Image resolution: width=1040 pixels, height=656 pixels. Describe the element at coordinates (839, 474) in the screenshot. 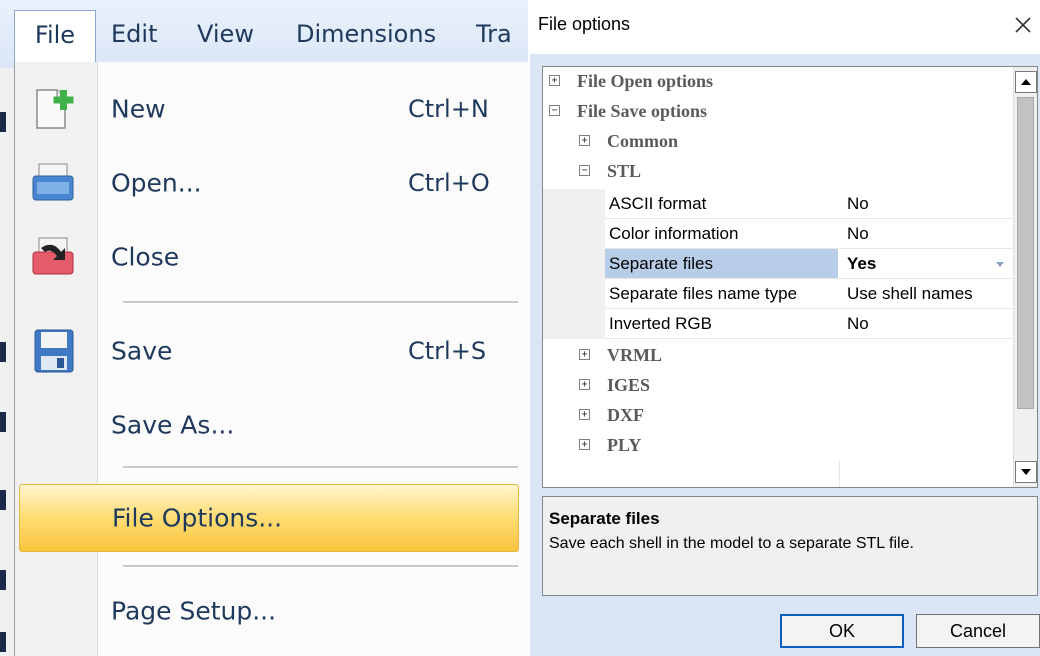

I see `column-divider` at that location.